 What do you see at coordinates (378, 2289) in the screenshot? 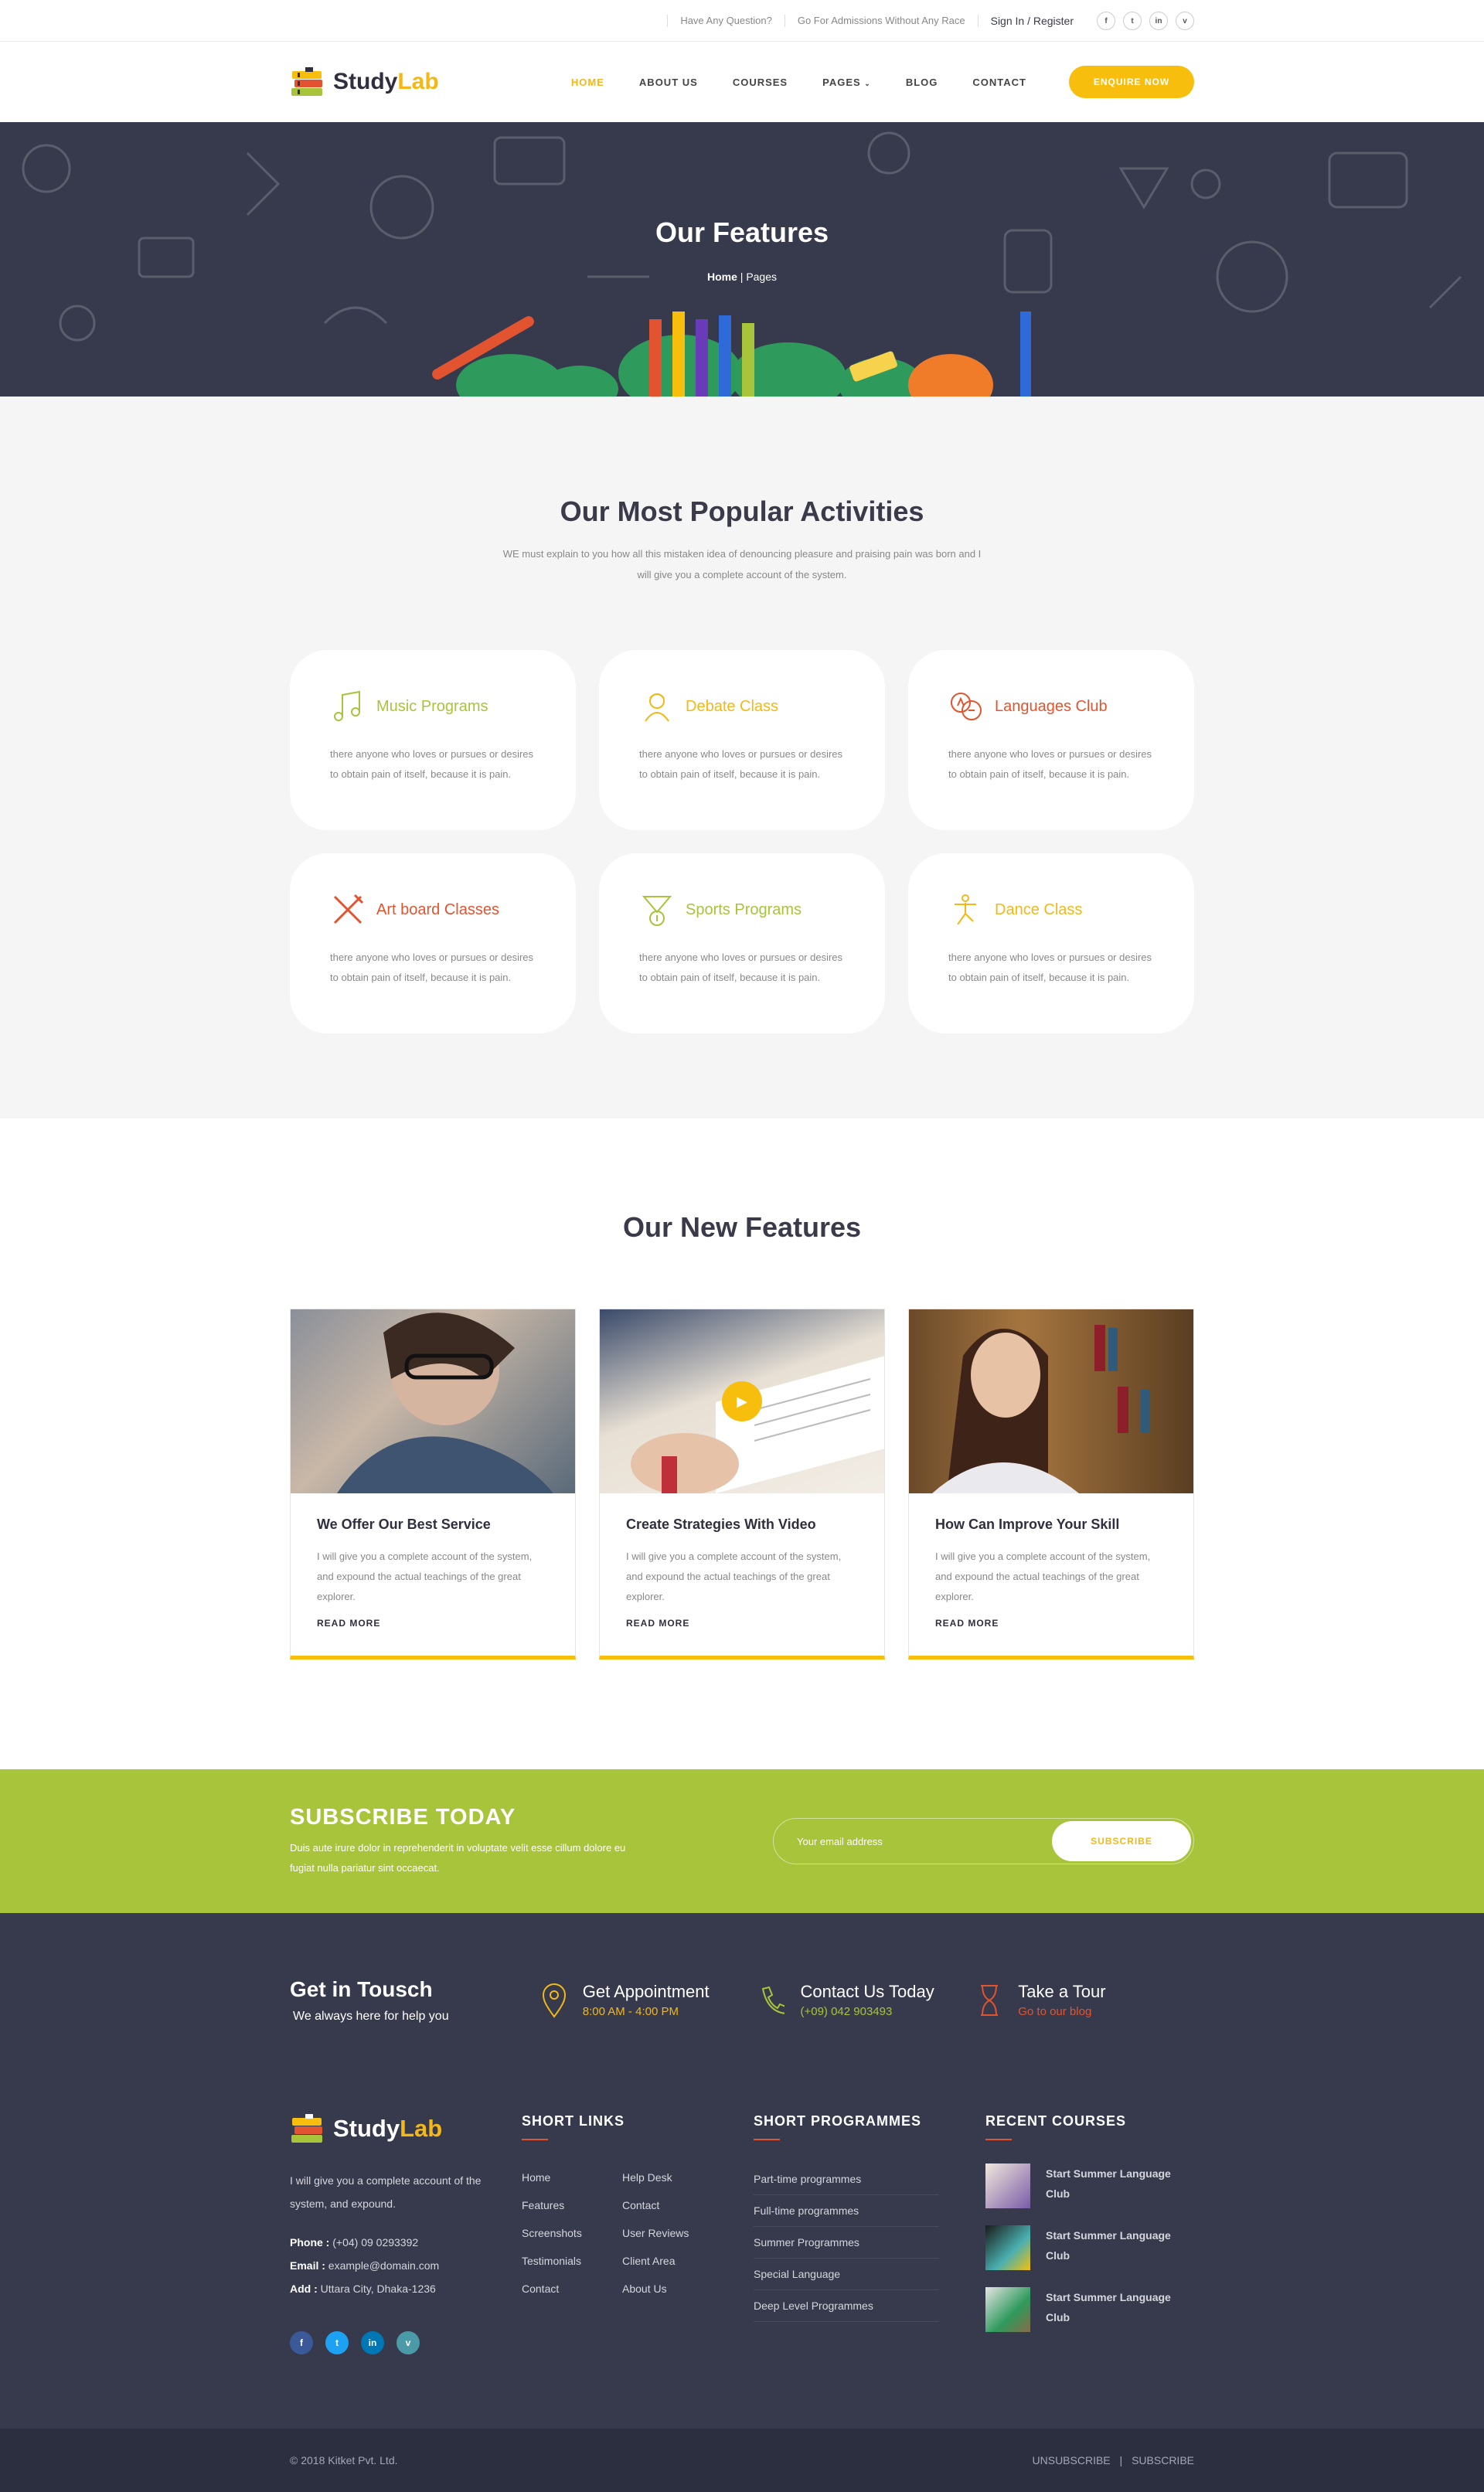
I see `address-value: Uttara City, Dhaka-1236` at bounding box center [378, 2289].